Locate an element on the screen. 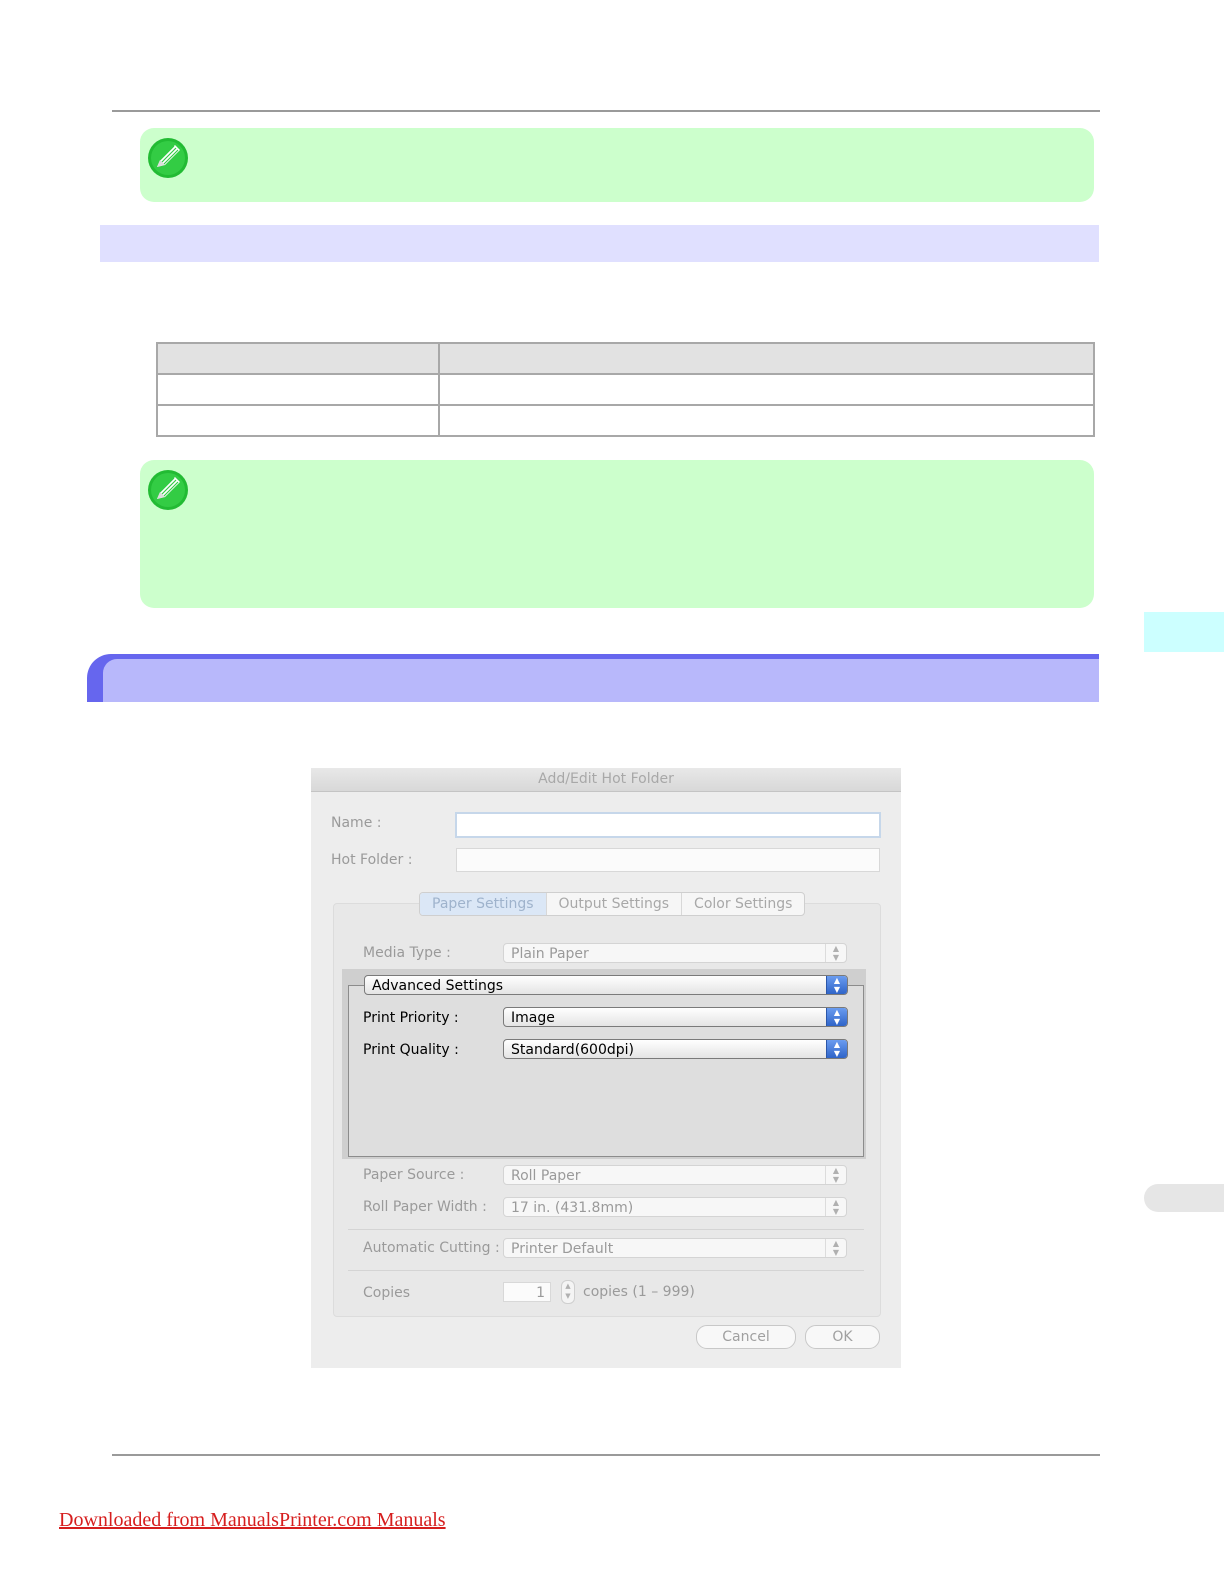 This screenshot has height=1584, width=1224. header-rule is located at coordinates (606, 111).